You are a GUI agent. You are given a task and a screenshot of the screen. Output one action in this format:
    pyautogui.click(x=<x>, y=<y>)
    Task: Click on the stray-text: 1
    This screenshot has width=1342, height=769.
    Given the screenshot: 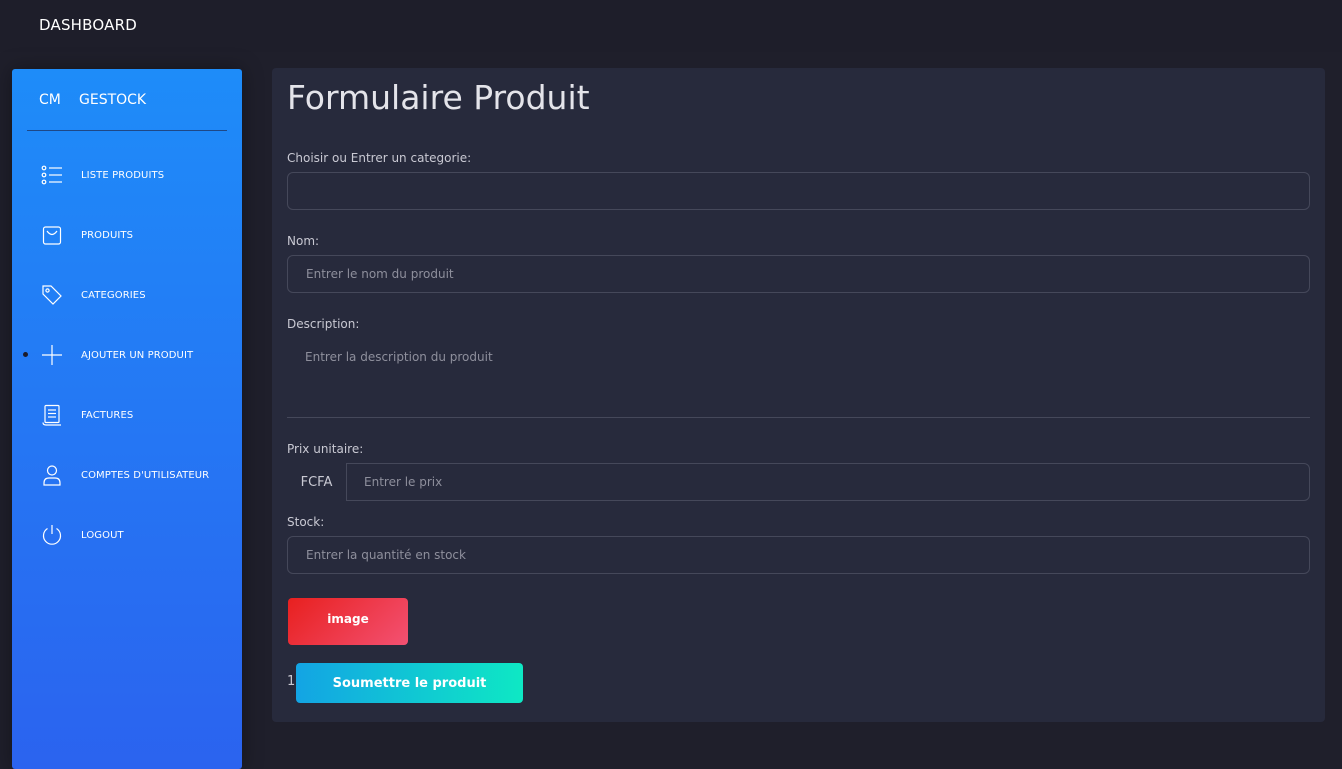 What is the action you would take?
    pyautogui.click(x=291, y=681)
    